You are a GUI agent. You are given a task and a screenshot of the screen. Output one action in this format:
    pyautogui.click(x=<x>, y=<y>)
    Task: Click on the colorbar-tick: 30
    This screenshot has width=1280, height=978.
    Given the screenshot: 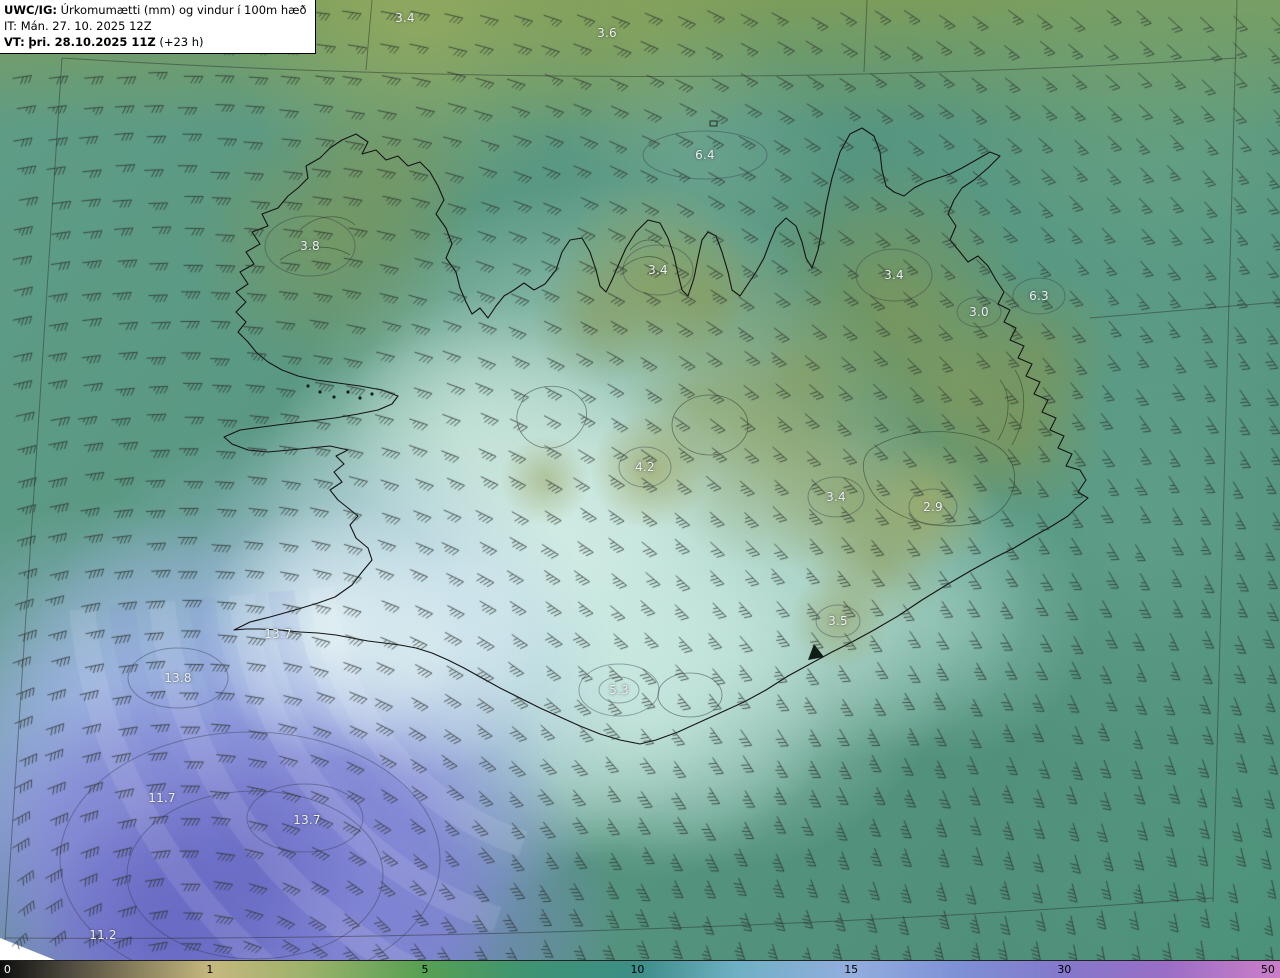 What is the action you would take?
    pyautogui.click(x=1064, y=969)
    